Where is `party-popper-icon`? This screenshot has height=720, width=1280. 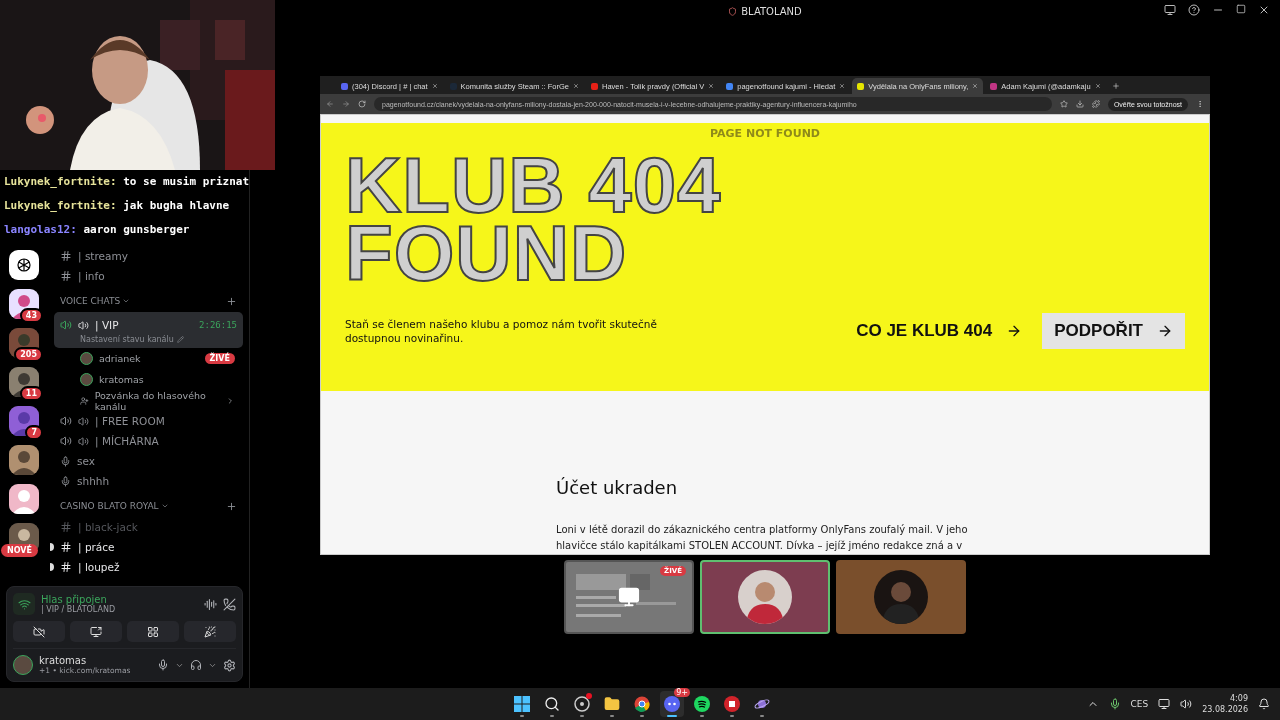 party-popper-icon is located at coordinates (210, 631).